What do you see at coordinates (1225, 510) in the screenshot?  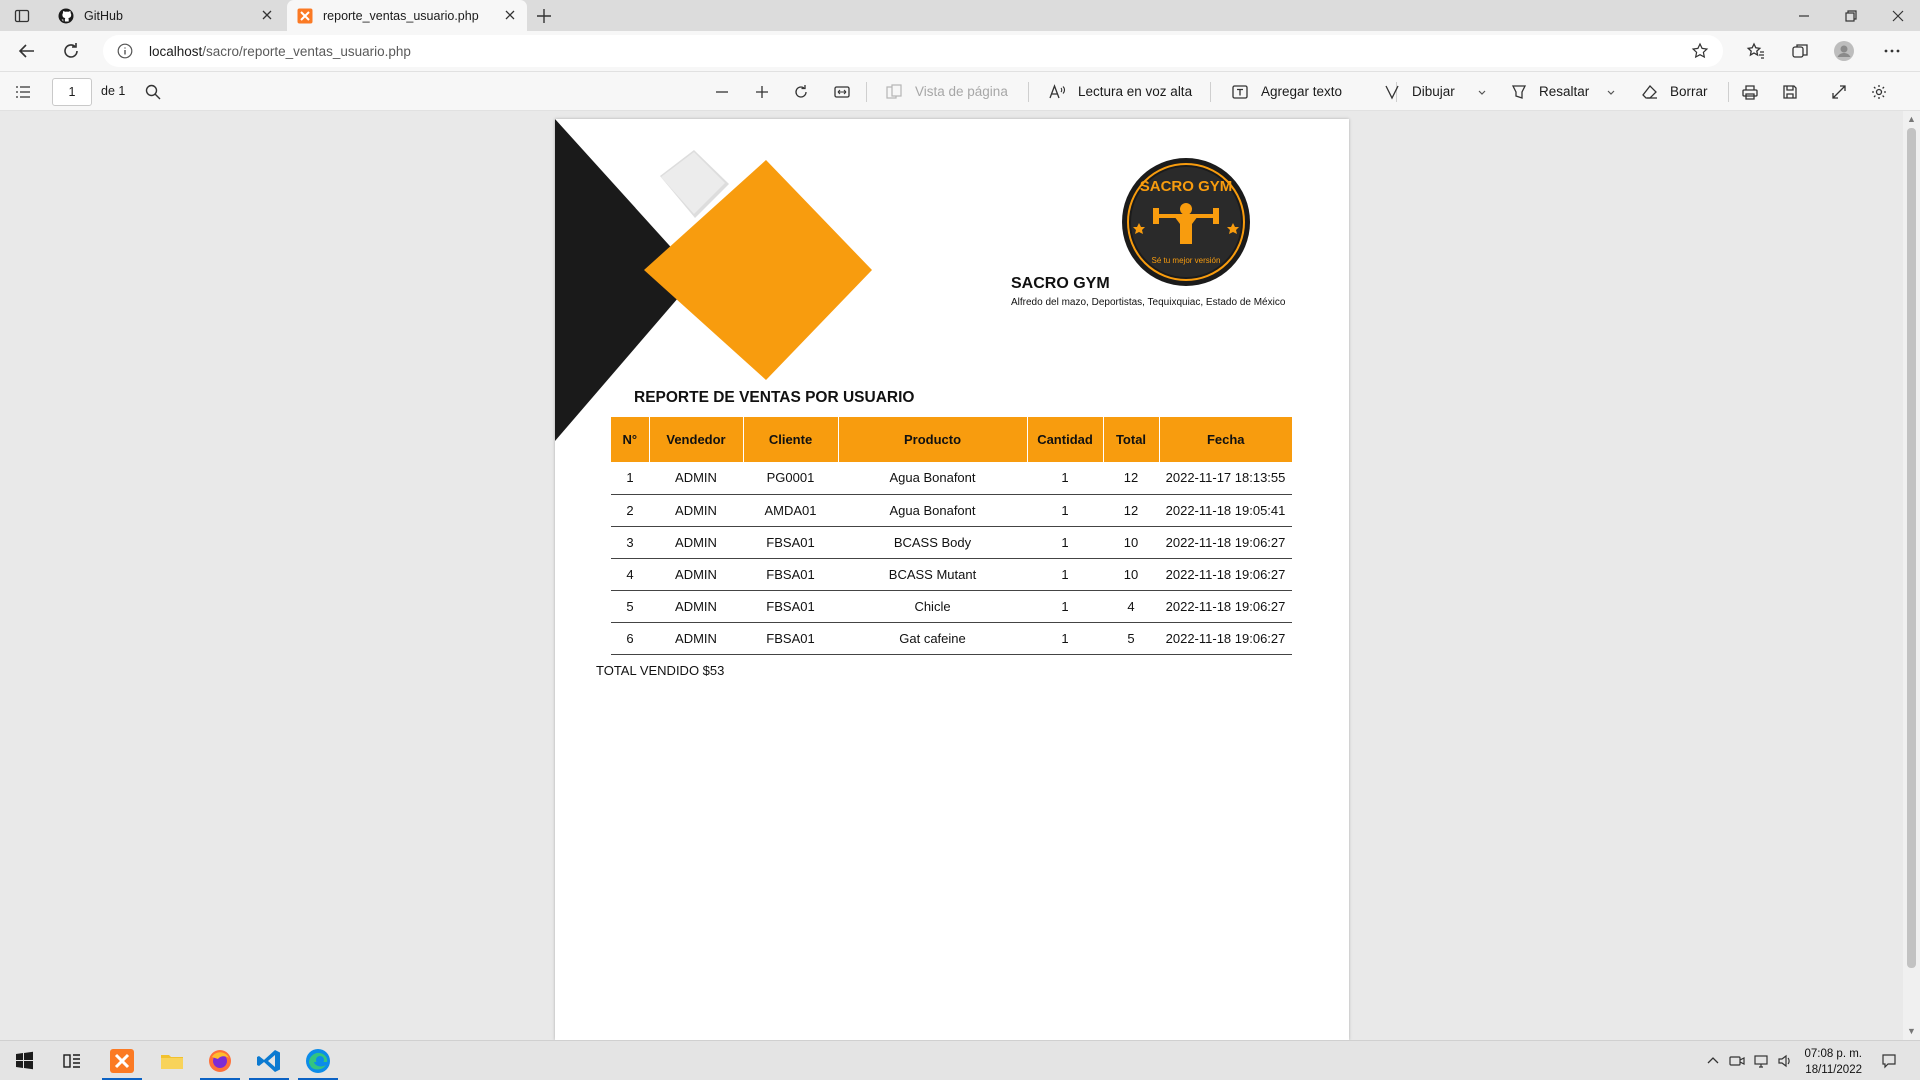 I see `cell-date: 2022-11-18 19:05:41` at bounding box center [1225, 510].